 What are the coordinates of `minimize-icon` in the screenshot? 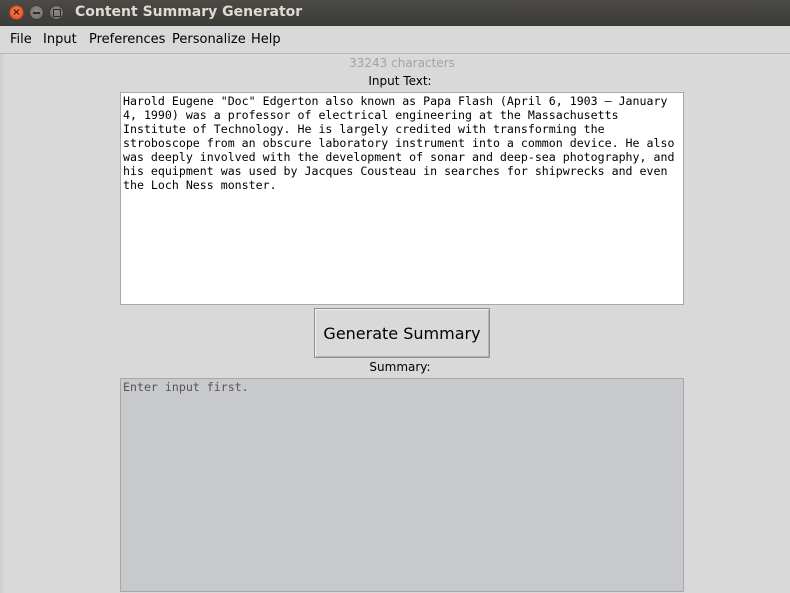 It's located at (36, 12).